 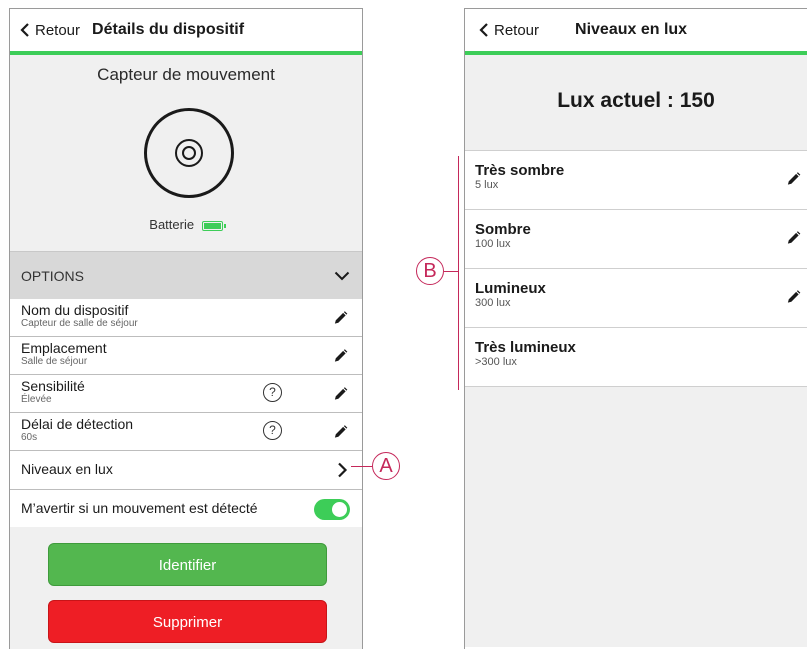 What do you see at coordinates (459, 273) in the screenshot?
I see `callout-b-bracket` at bounding box center [459, 273].